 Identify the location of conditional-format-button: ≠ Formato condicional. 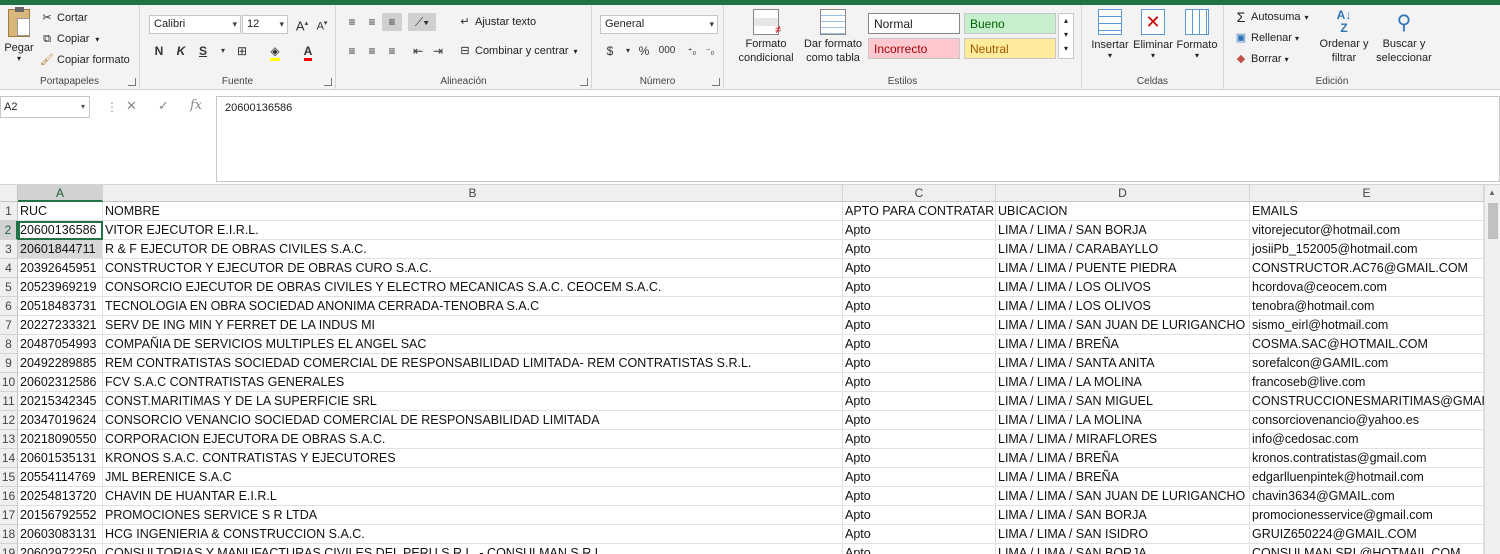
(766, 37).